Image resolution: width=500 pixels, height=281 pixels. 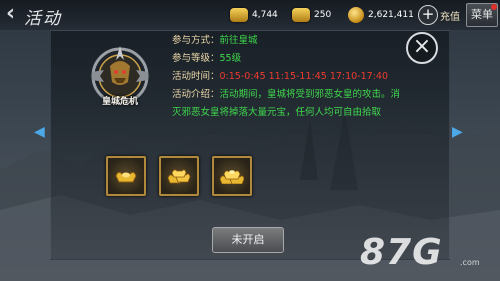 I want to click on close-icon: ×, so click(x=422, y=48).